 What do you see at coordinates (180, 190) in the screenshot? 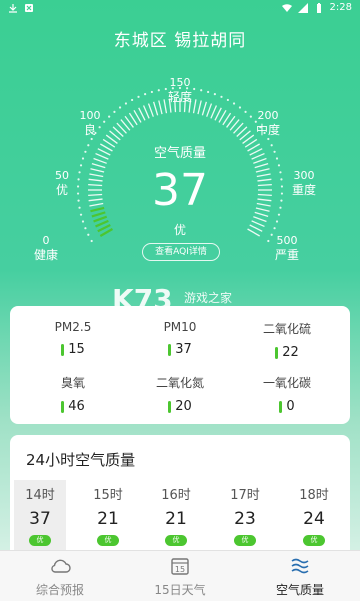
I see `aqi-value: 37` at bounding box center [180, 190].